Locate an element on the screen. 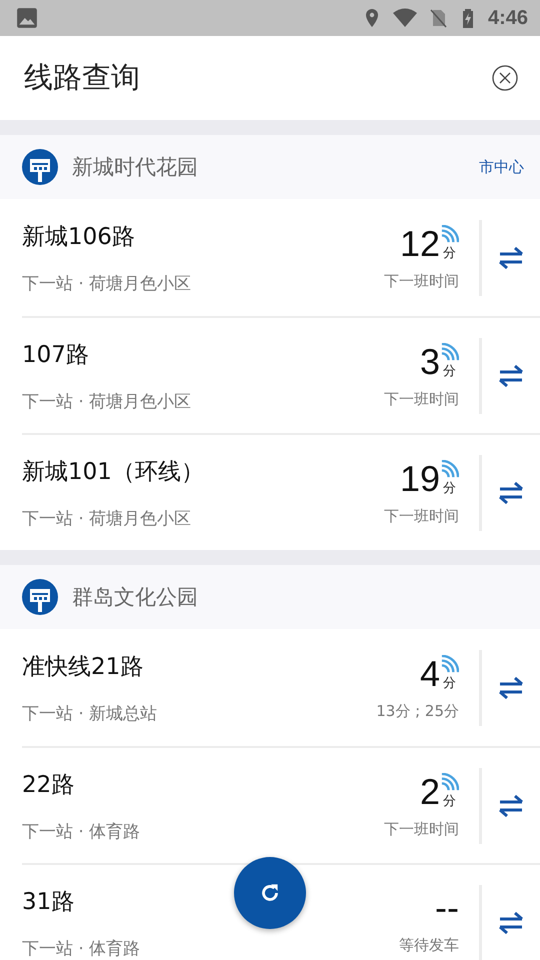  arrival-minutes: 19 is located at coordinates (420, 478).